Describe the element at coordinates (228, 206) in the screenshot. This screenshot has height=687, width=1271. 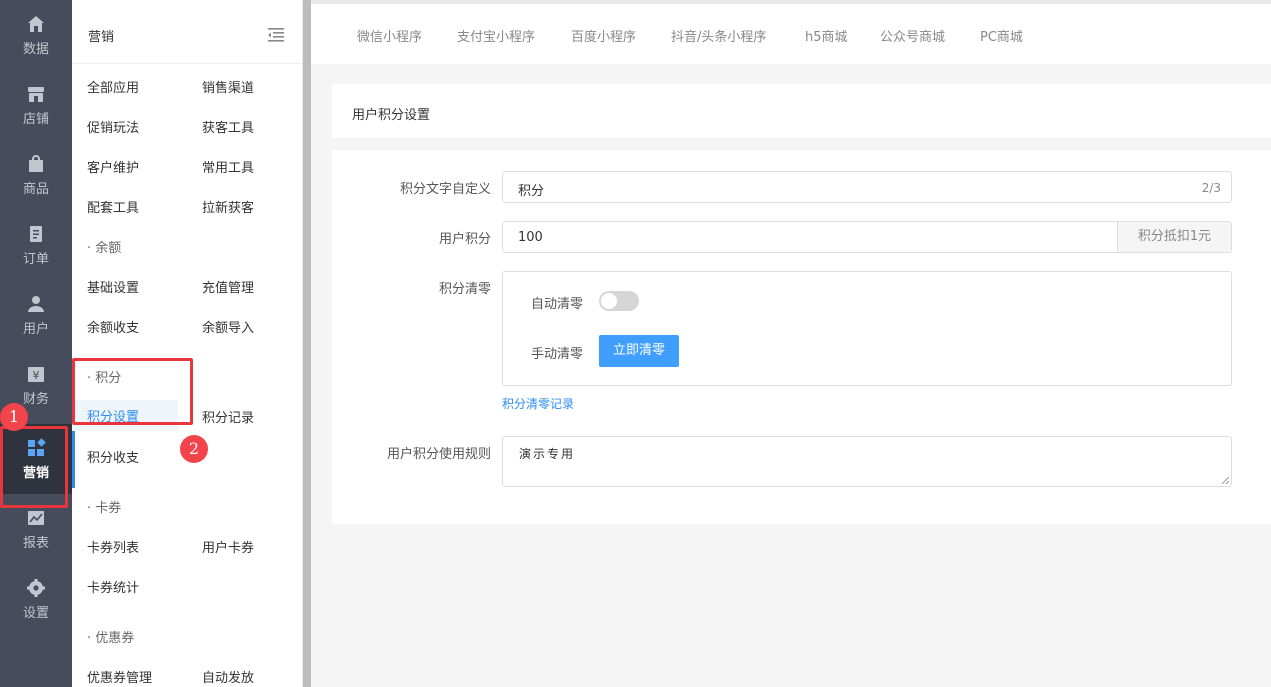
I see `submenu-item: 拉新获客` at that location.